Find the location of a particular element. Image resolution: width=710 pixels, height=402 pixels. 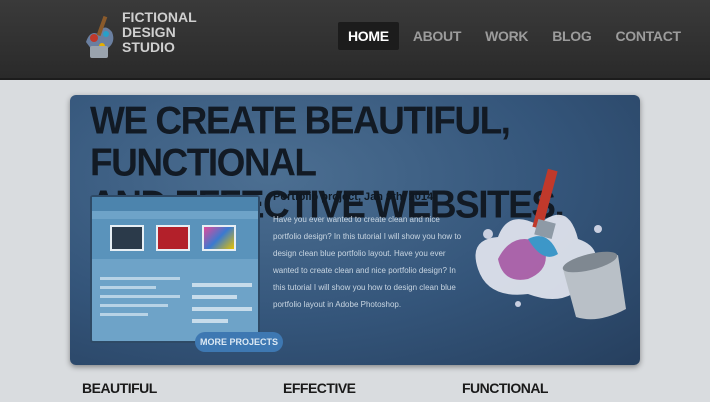

nav-item-contact: CONTACT is located at coordinates (647, 36).